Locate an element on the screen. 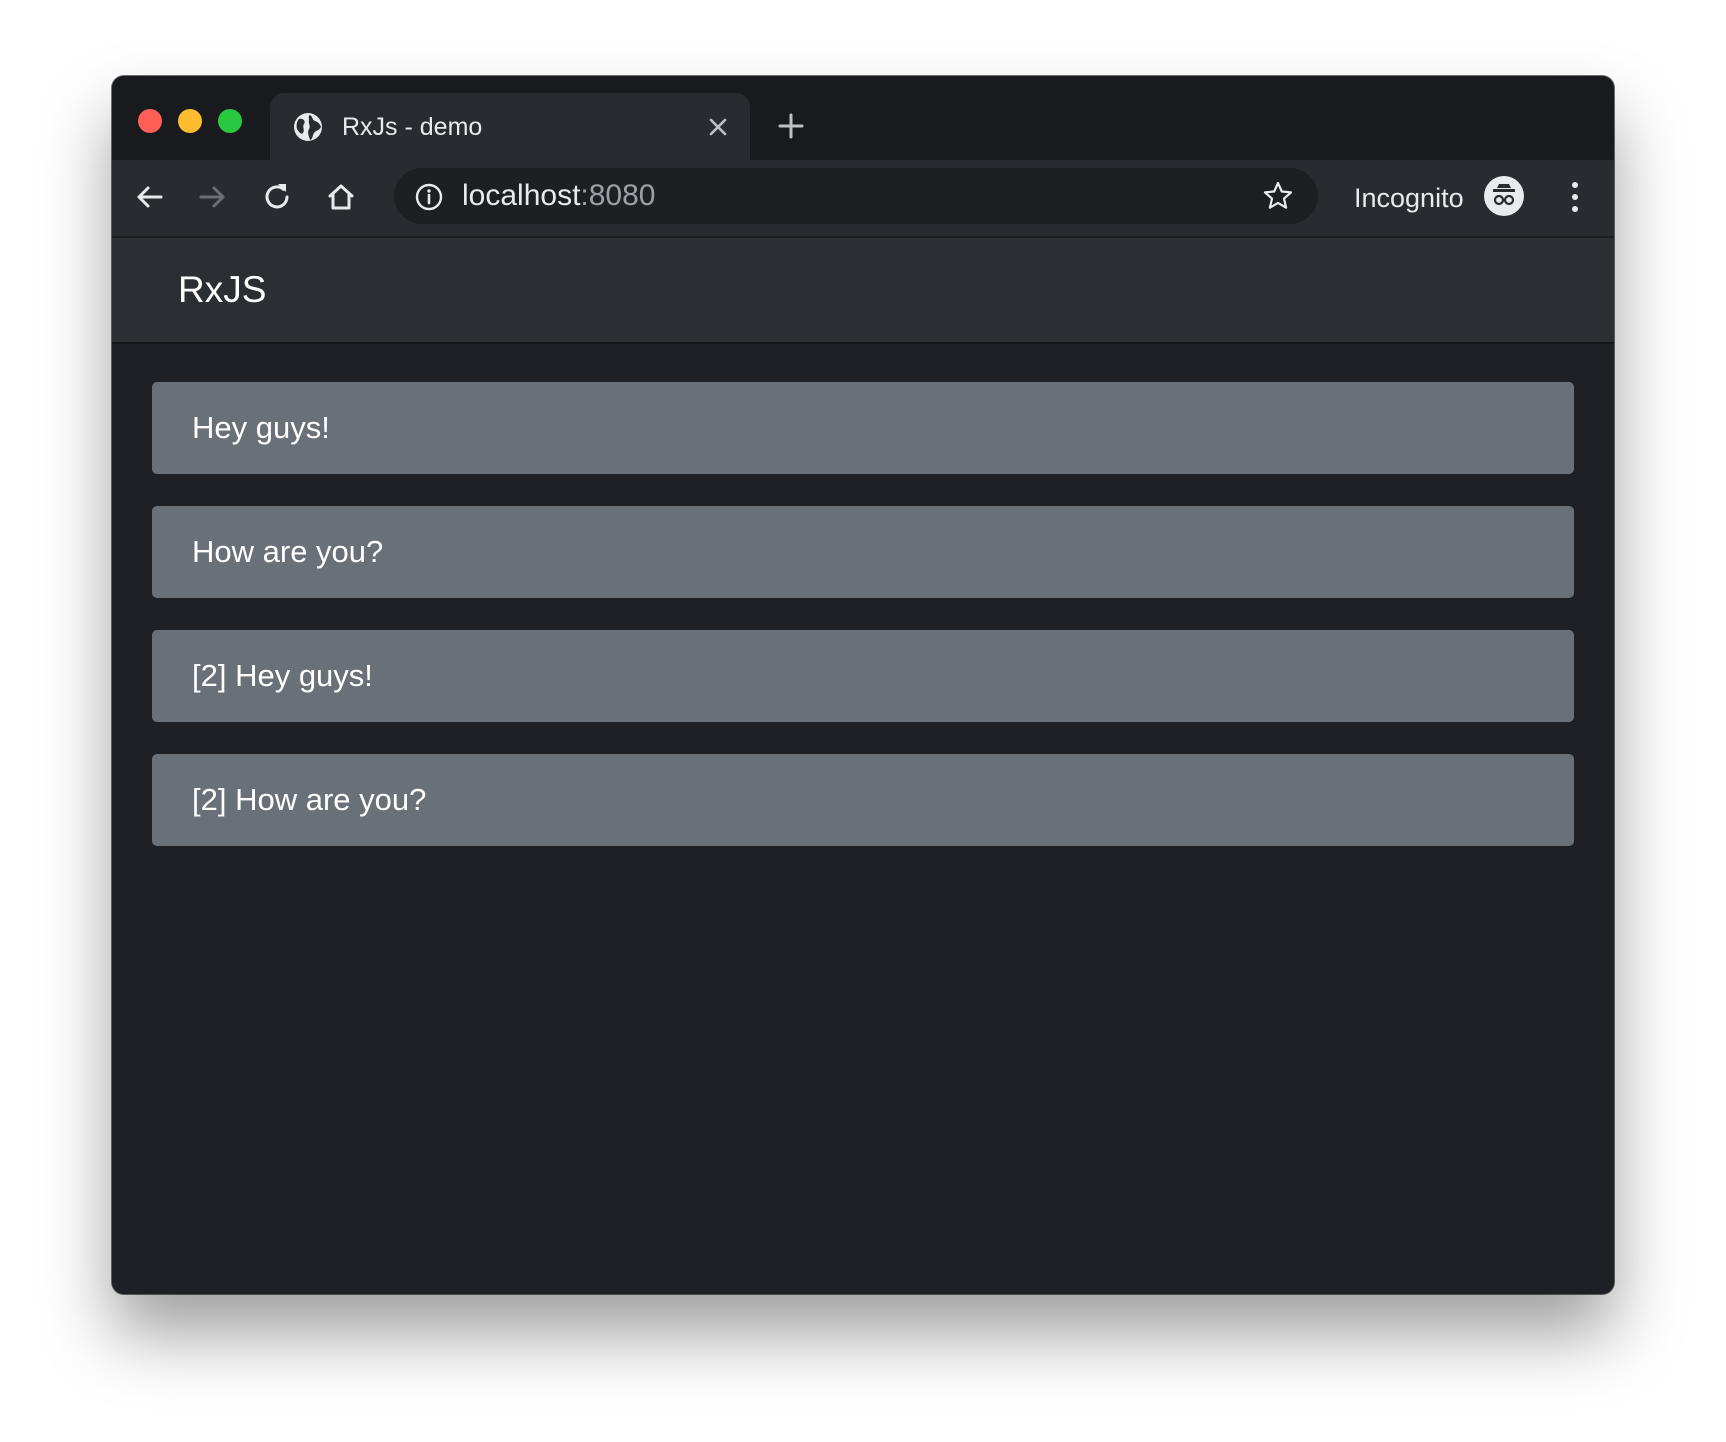  message-text: [2] How are you? is located at coordinates (309, 799).